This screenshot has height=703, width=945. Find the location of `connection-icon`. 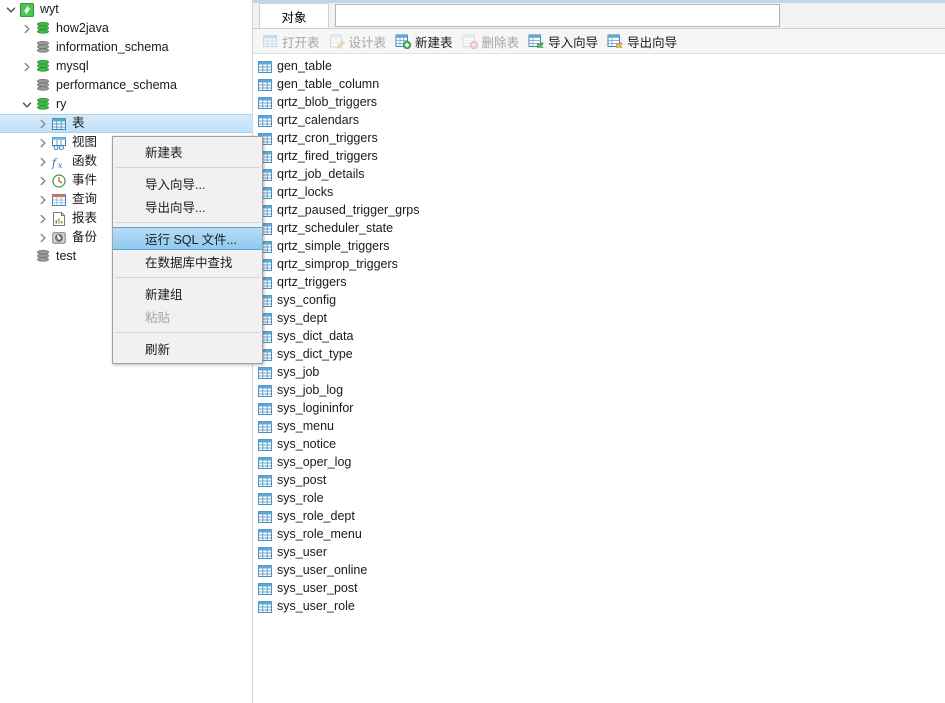

connection-icon is located at coordinates (27, 10).